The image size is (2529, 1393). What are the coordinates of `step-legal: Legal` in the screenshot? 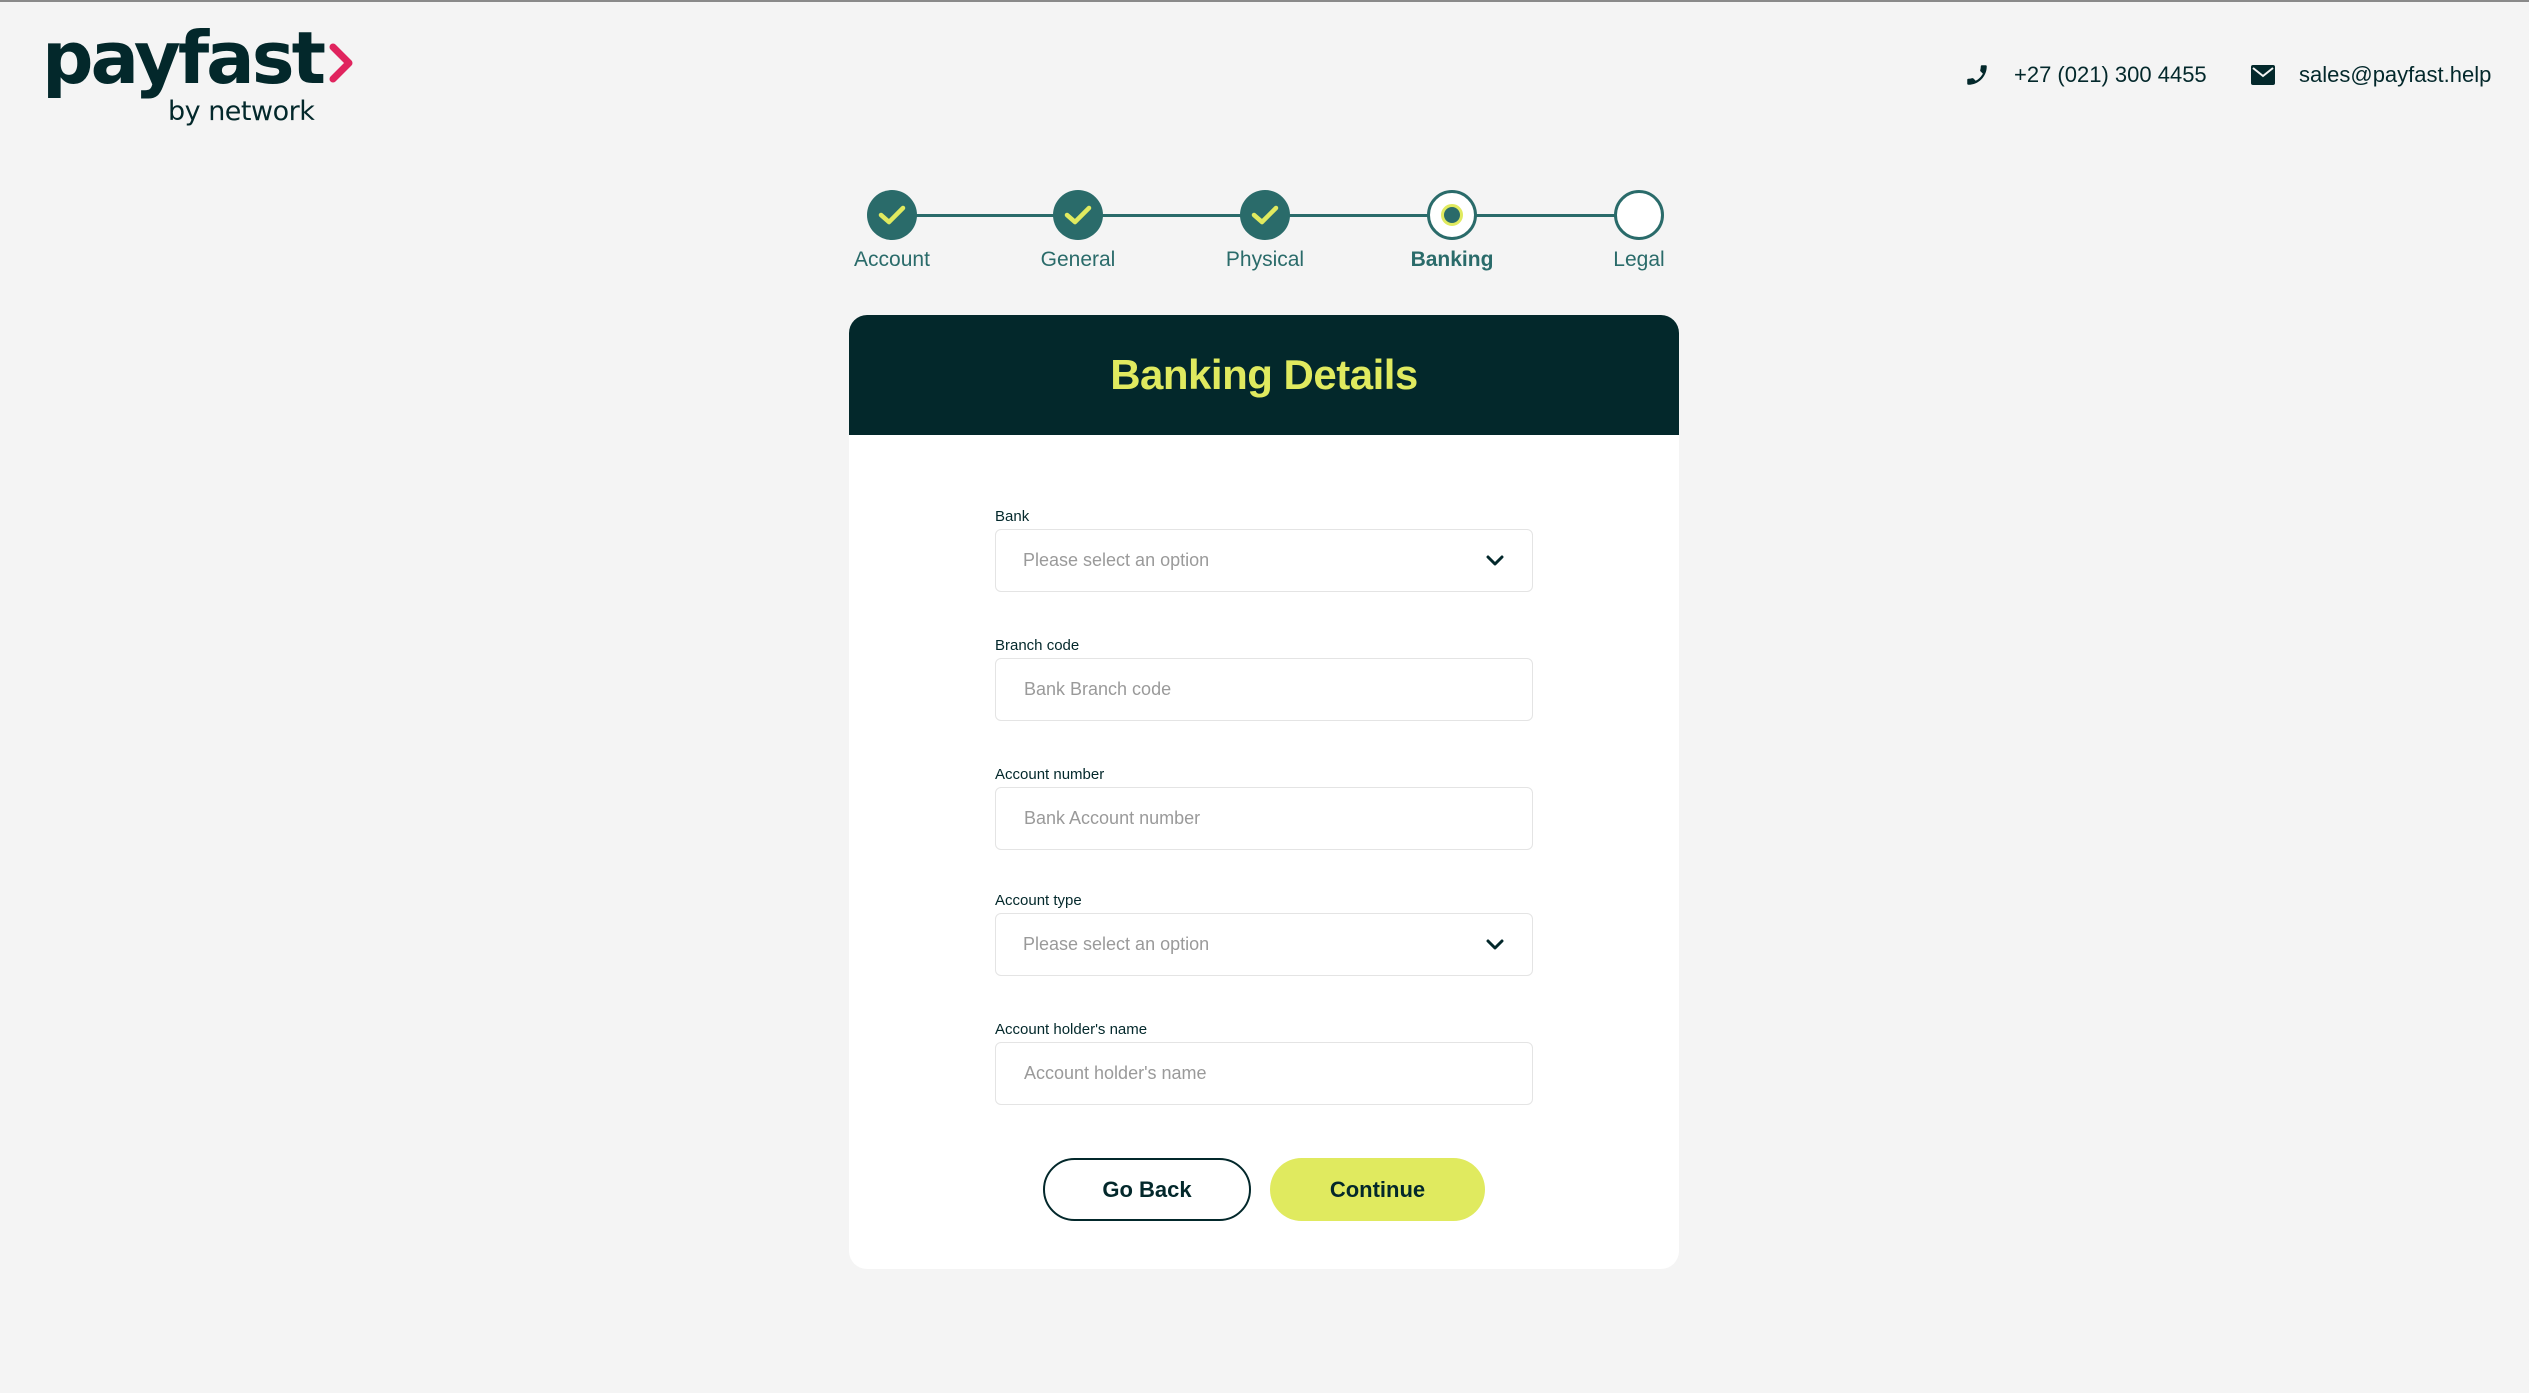 It's located at (1639, 231).